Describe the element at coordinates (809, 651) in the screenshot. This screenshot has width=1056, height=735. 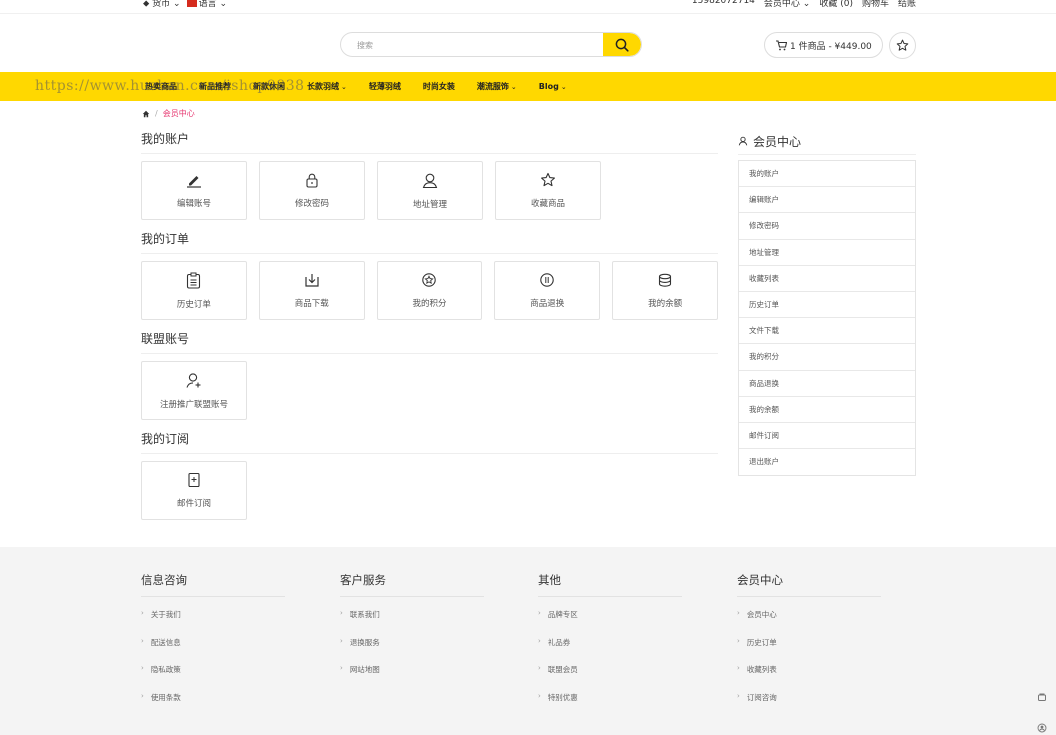
I see `footer-link: › 历史订单` at that location.